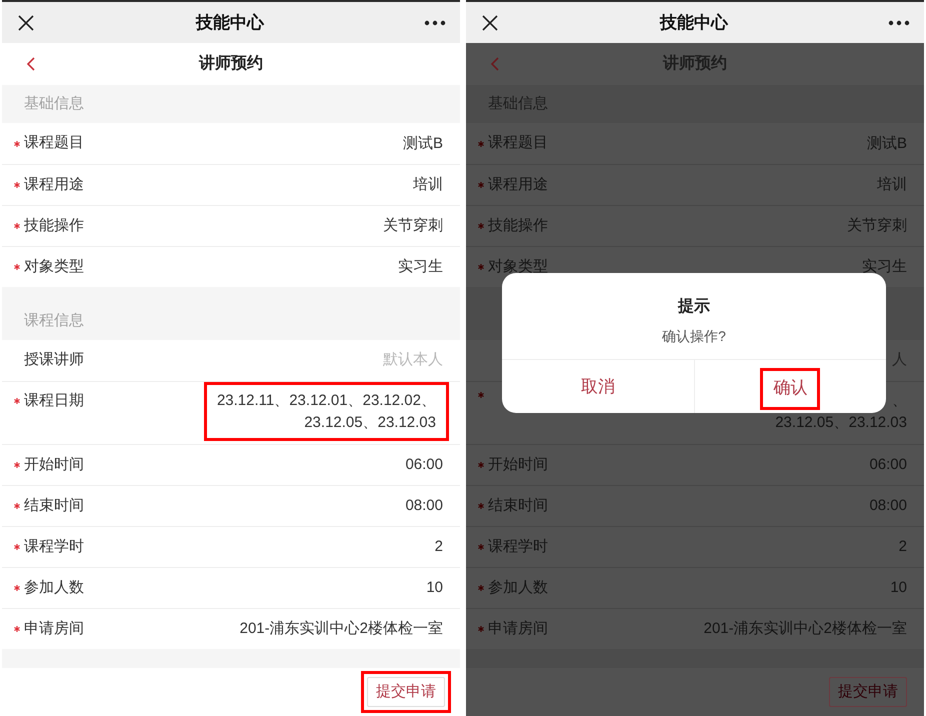 The width and height of the screenshot is (926, 716). I want to click on field-label: 课程日期, so click(54, 401).